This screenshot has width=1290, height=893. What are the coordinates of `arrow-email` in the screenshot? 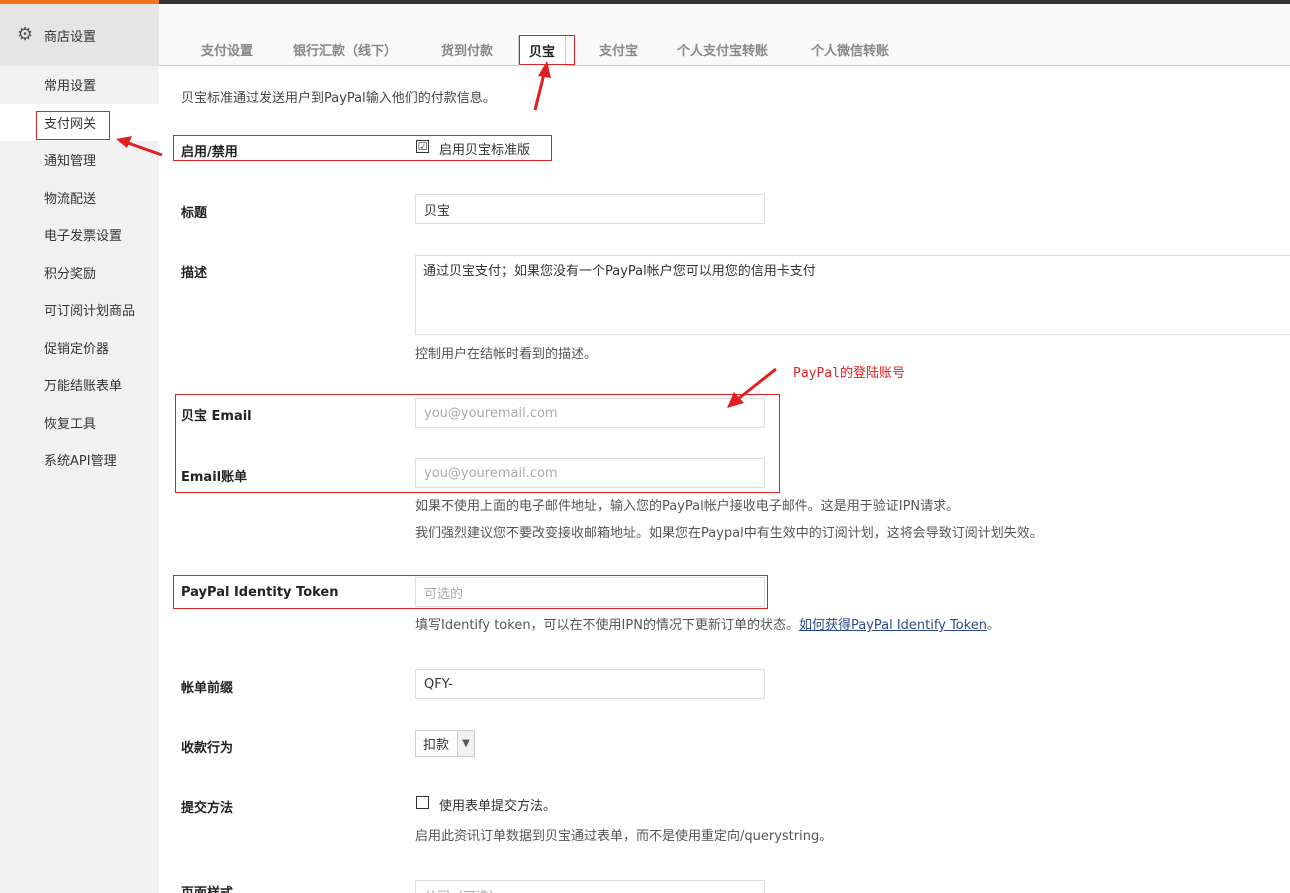 It's located at (757, 384).